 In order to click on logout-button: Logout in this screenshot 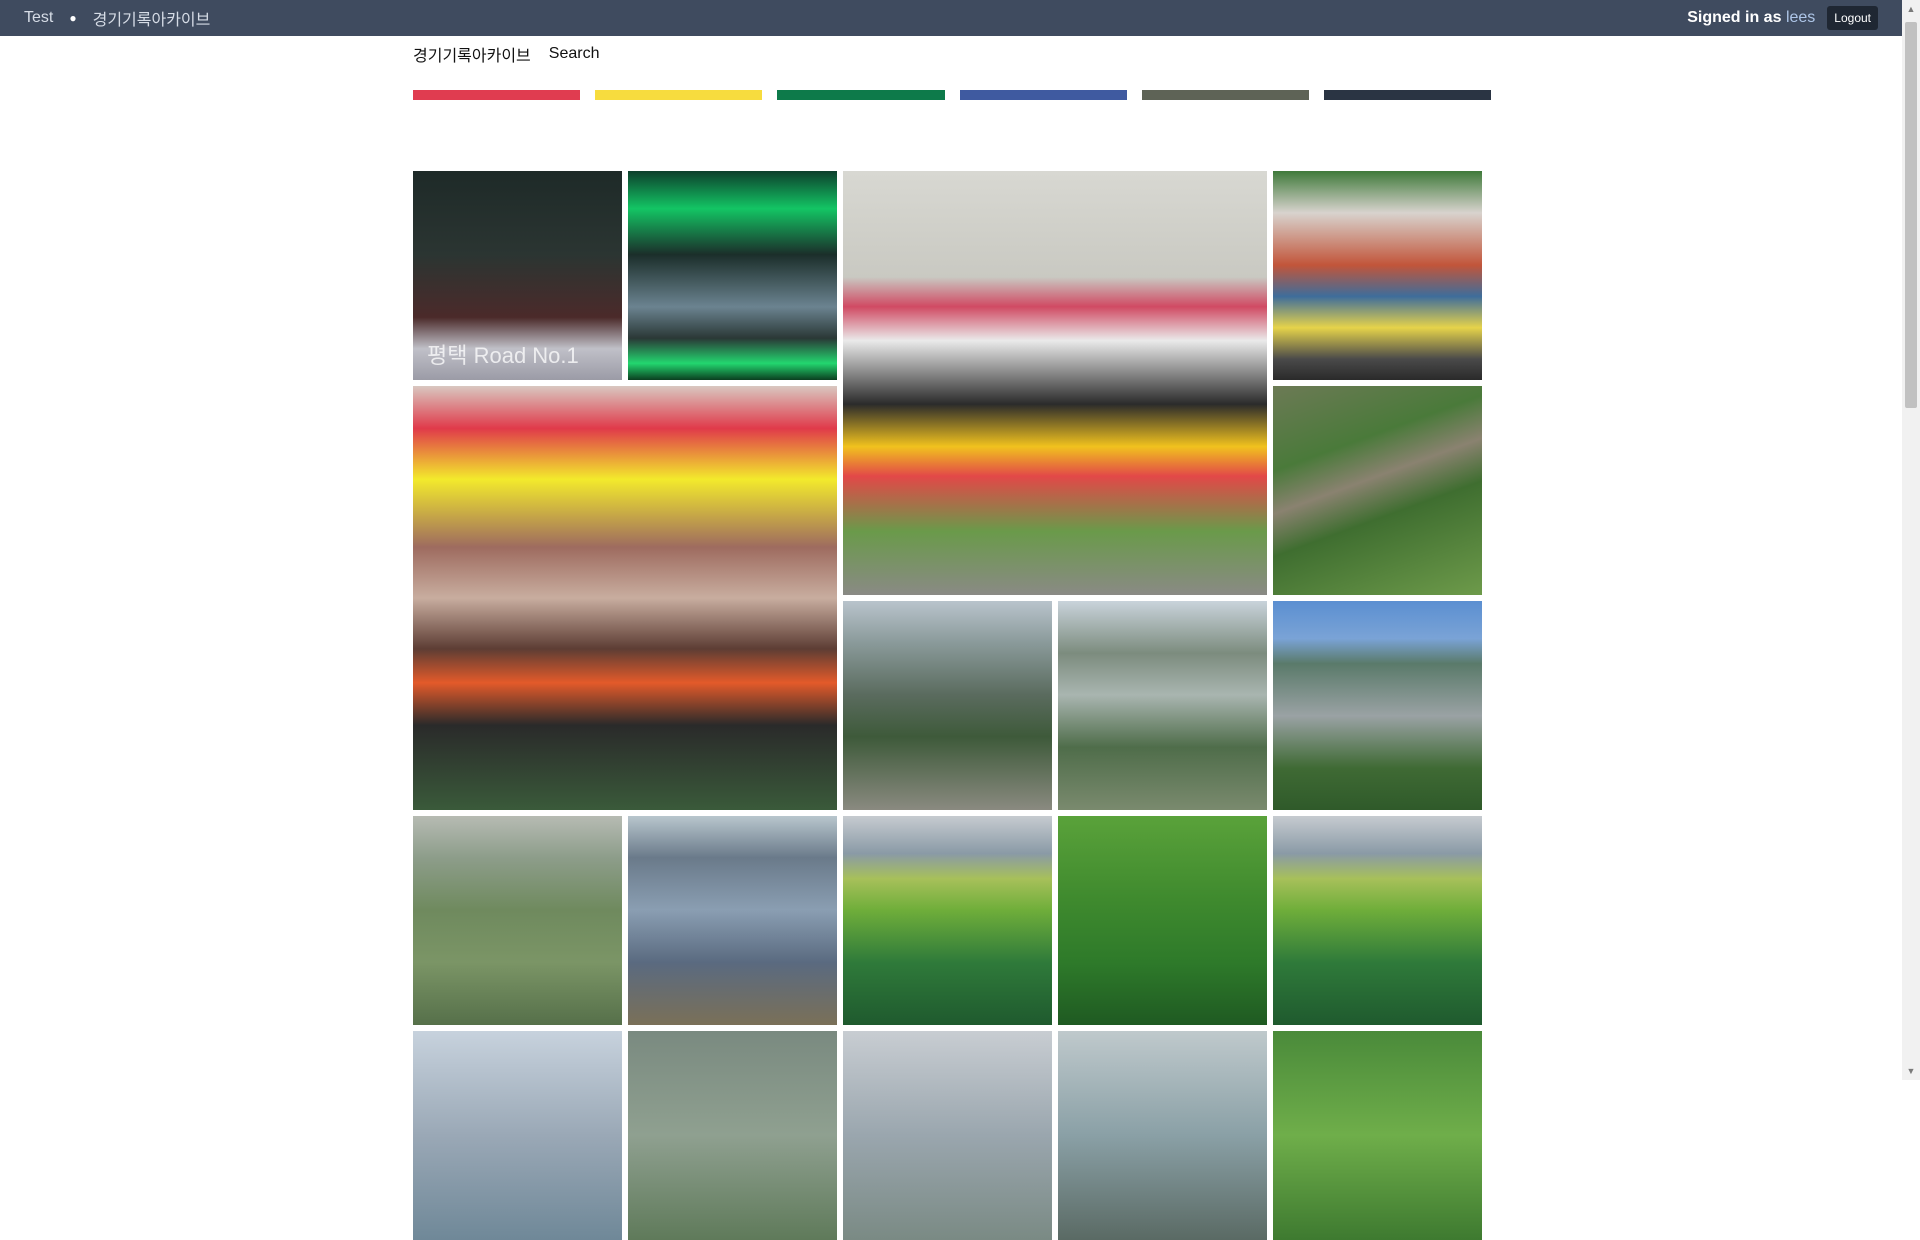, I will do `click(1852, 18)`.